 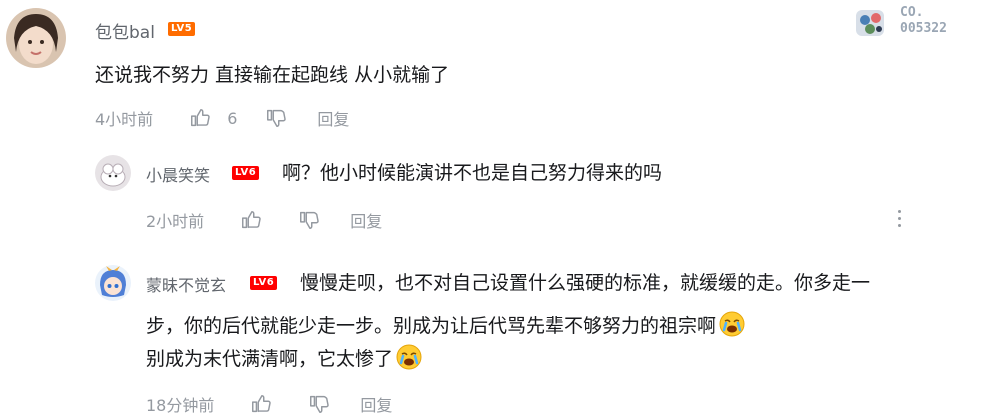 I want to click on more-options-icon, so click(x=899, y=220).